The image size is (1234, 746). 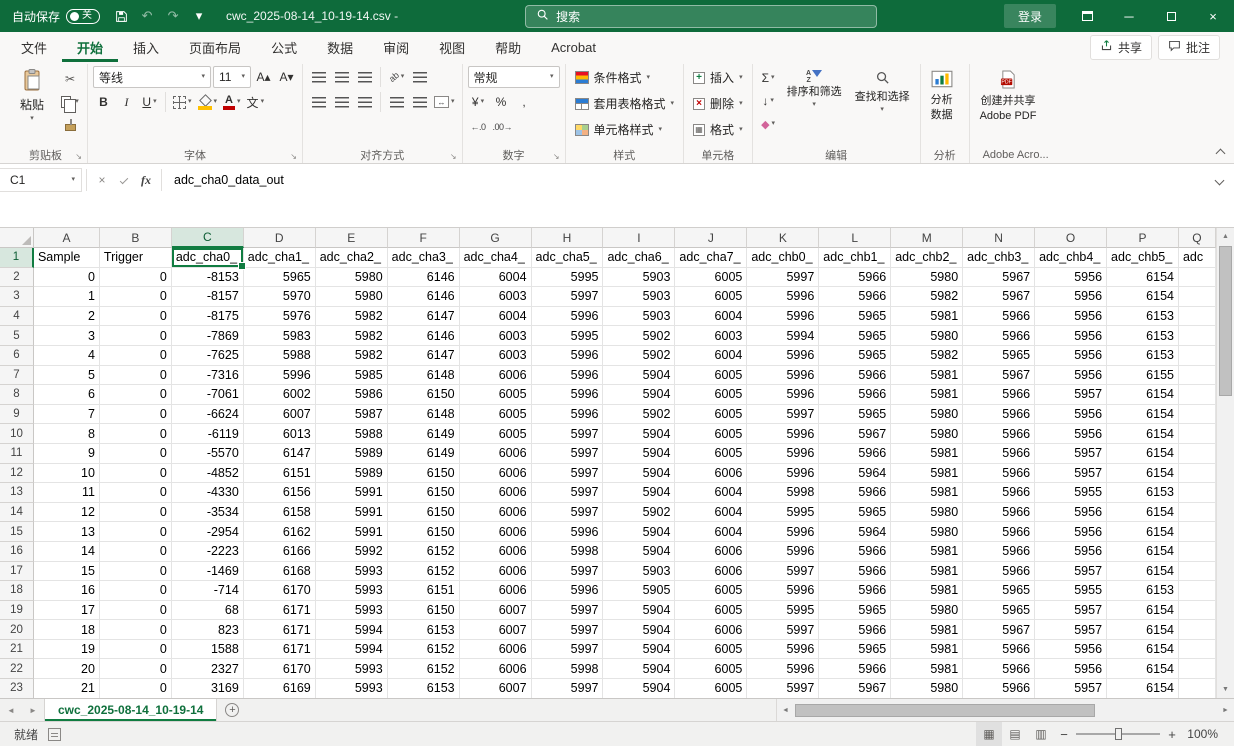 I want to click on decrease-indent-icon, so click(x=396, y=102).